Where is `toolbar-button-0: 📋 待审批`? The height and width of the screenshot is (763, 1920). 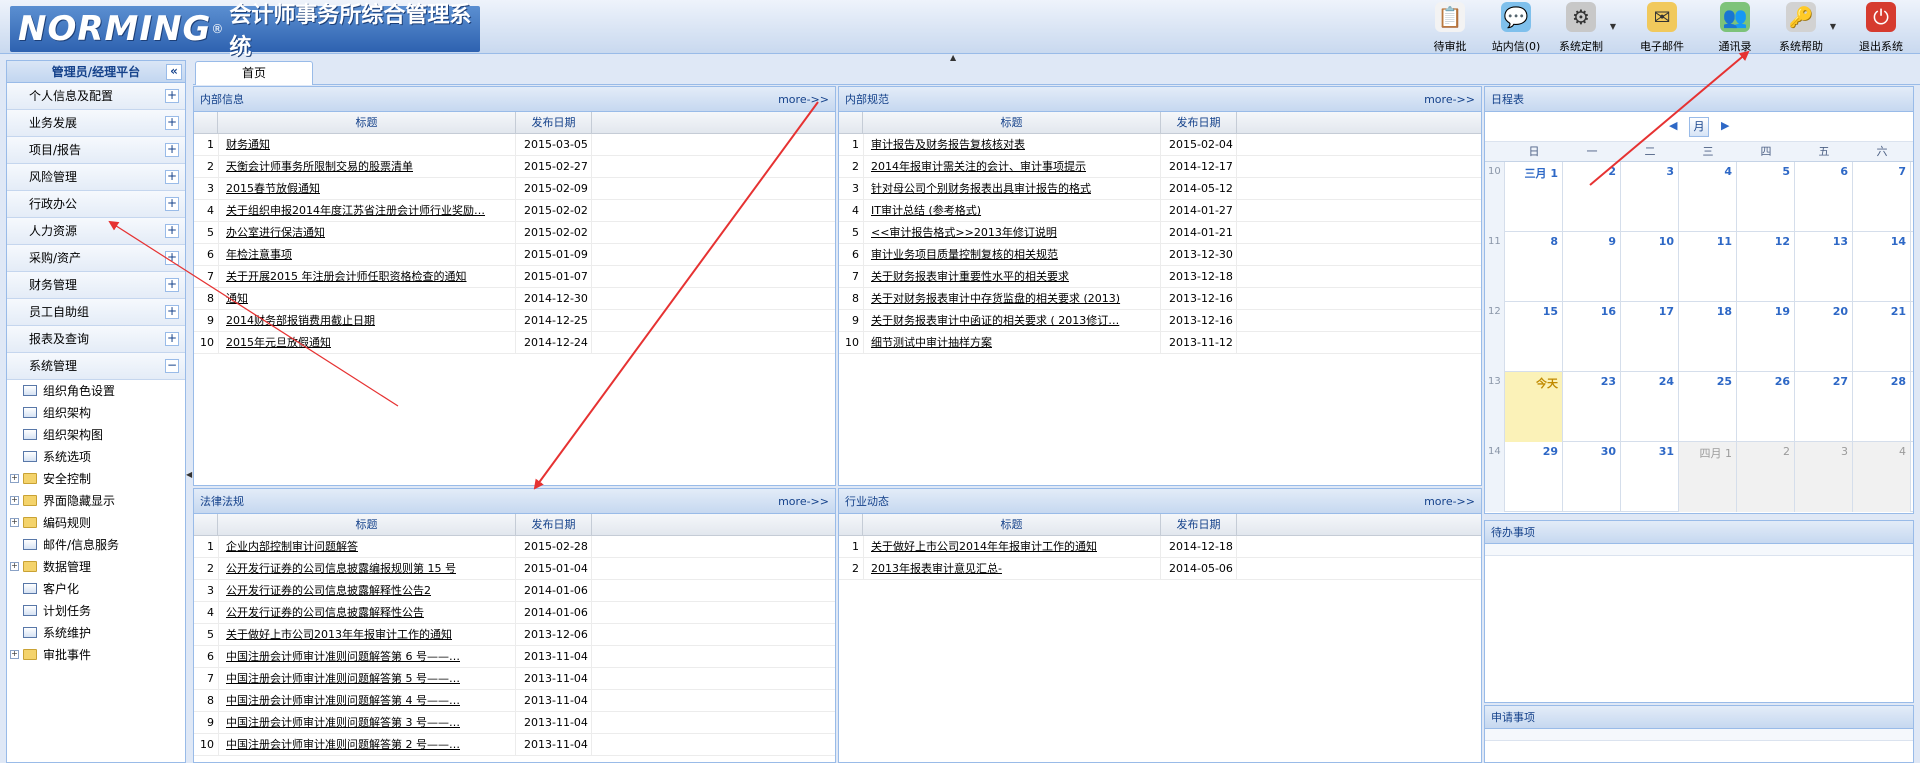 toolbar-button-0: 📋 待审批 is located at coordinates (1450, 28).